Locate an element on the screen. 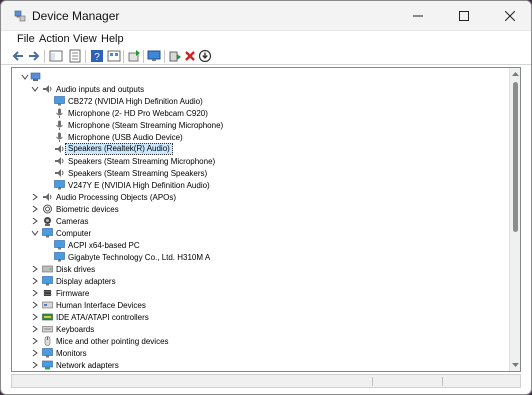  scroll-up-icon is located at coordinates (515, 74).